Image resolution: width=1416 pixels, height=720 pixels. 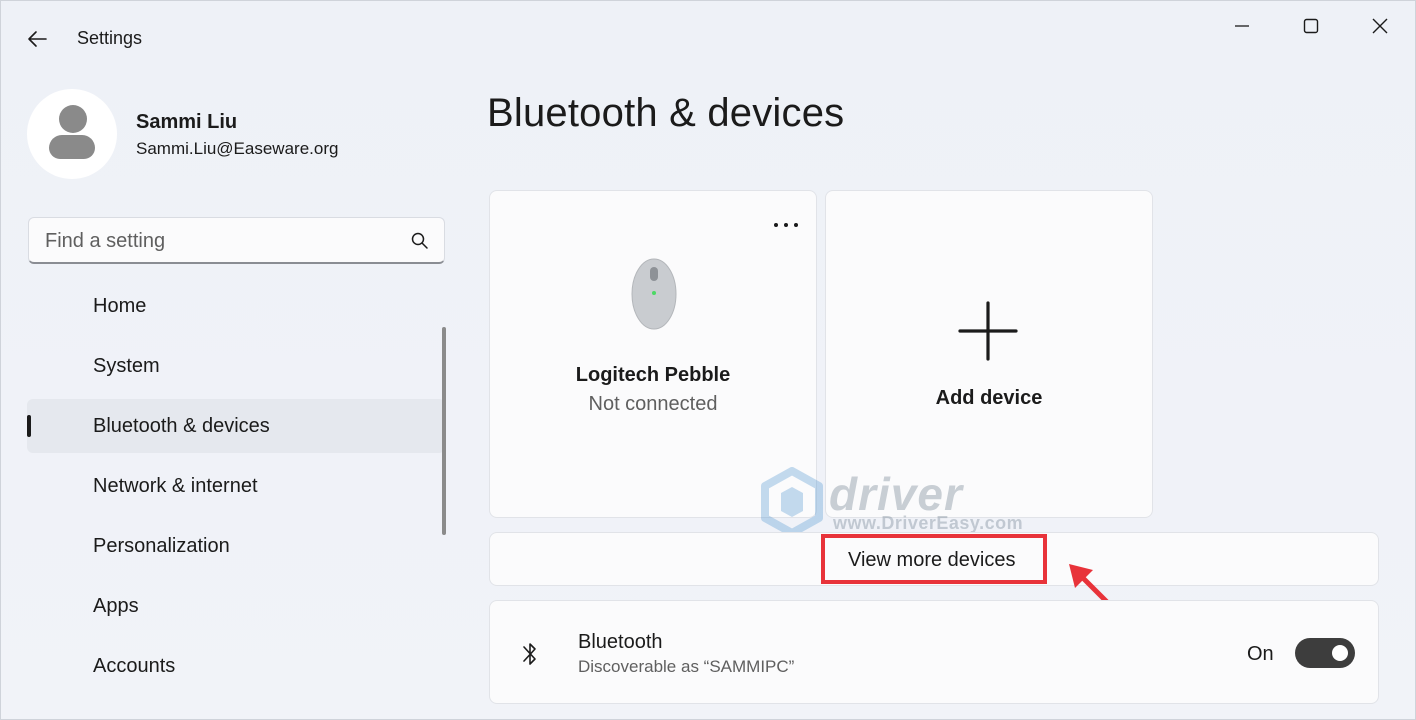 What do you see at coordinates (72, 147) in the screenshot?
I see `avatar-body-icon` at bounding box center [72, 147].